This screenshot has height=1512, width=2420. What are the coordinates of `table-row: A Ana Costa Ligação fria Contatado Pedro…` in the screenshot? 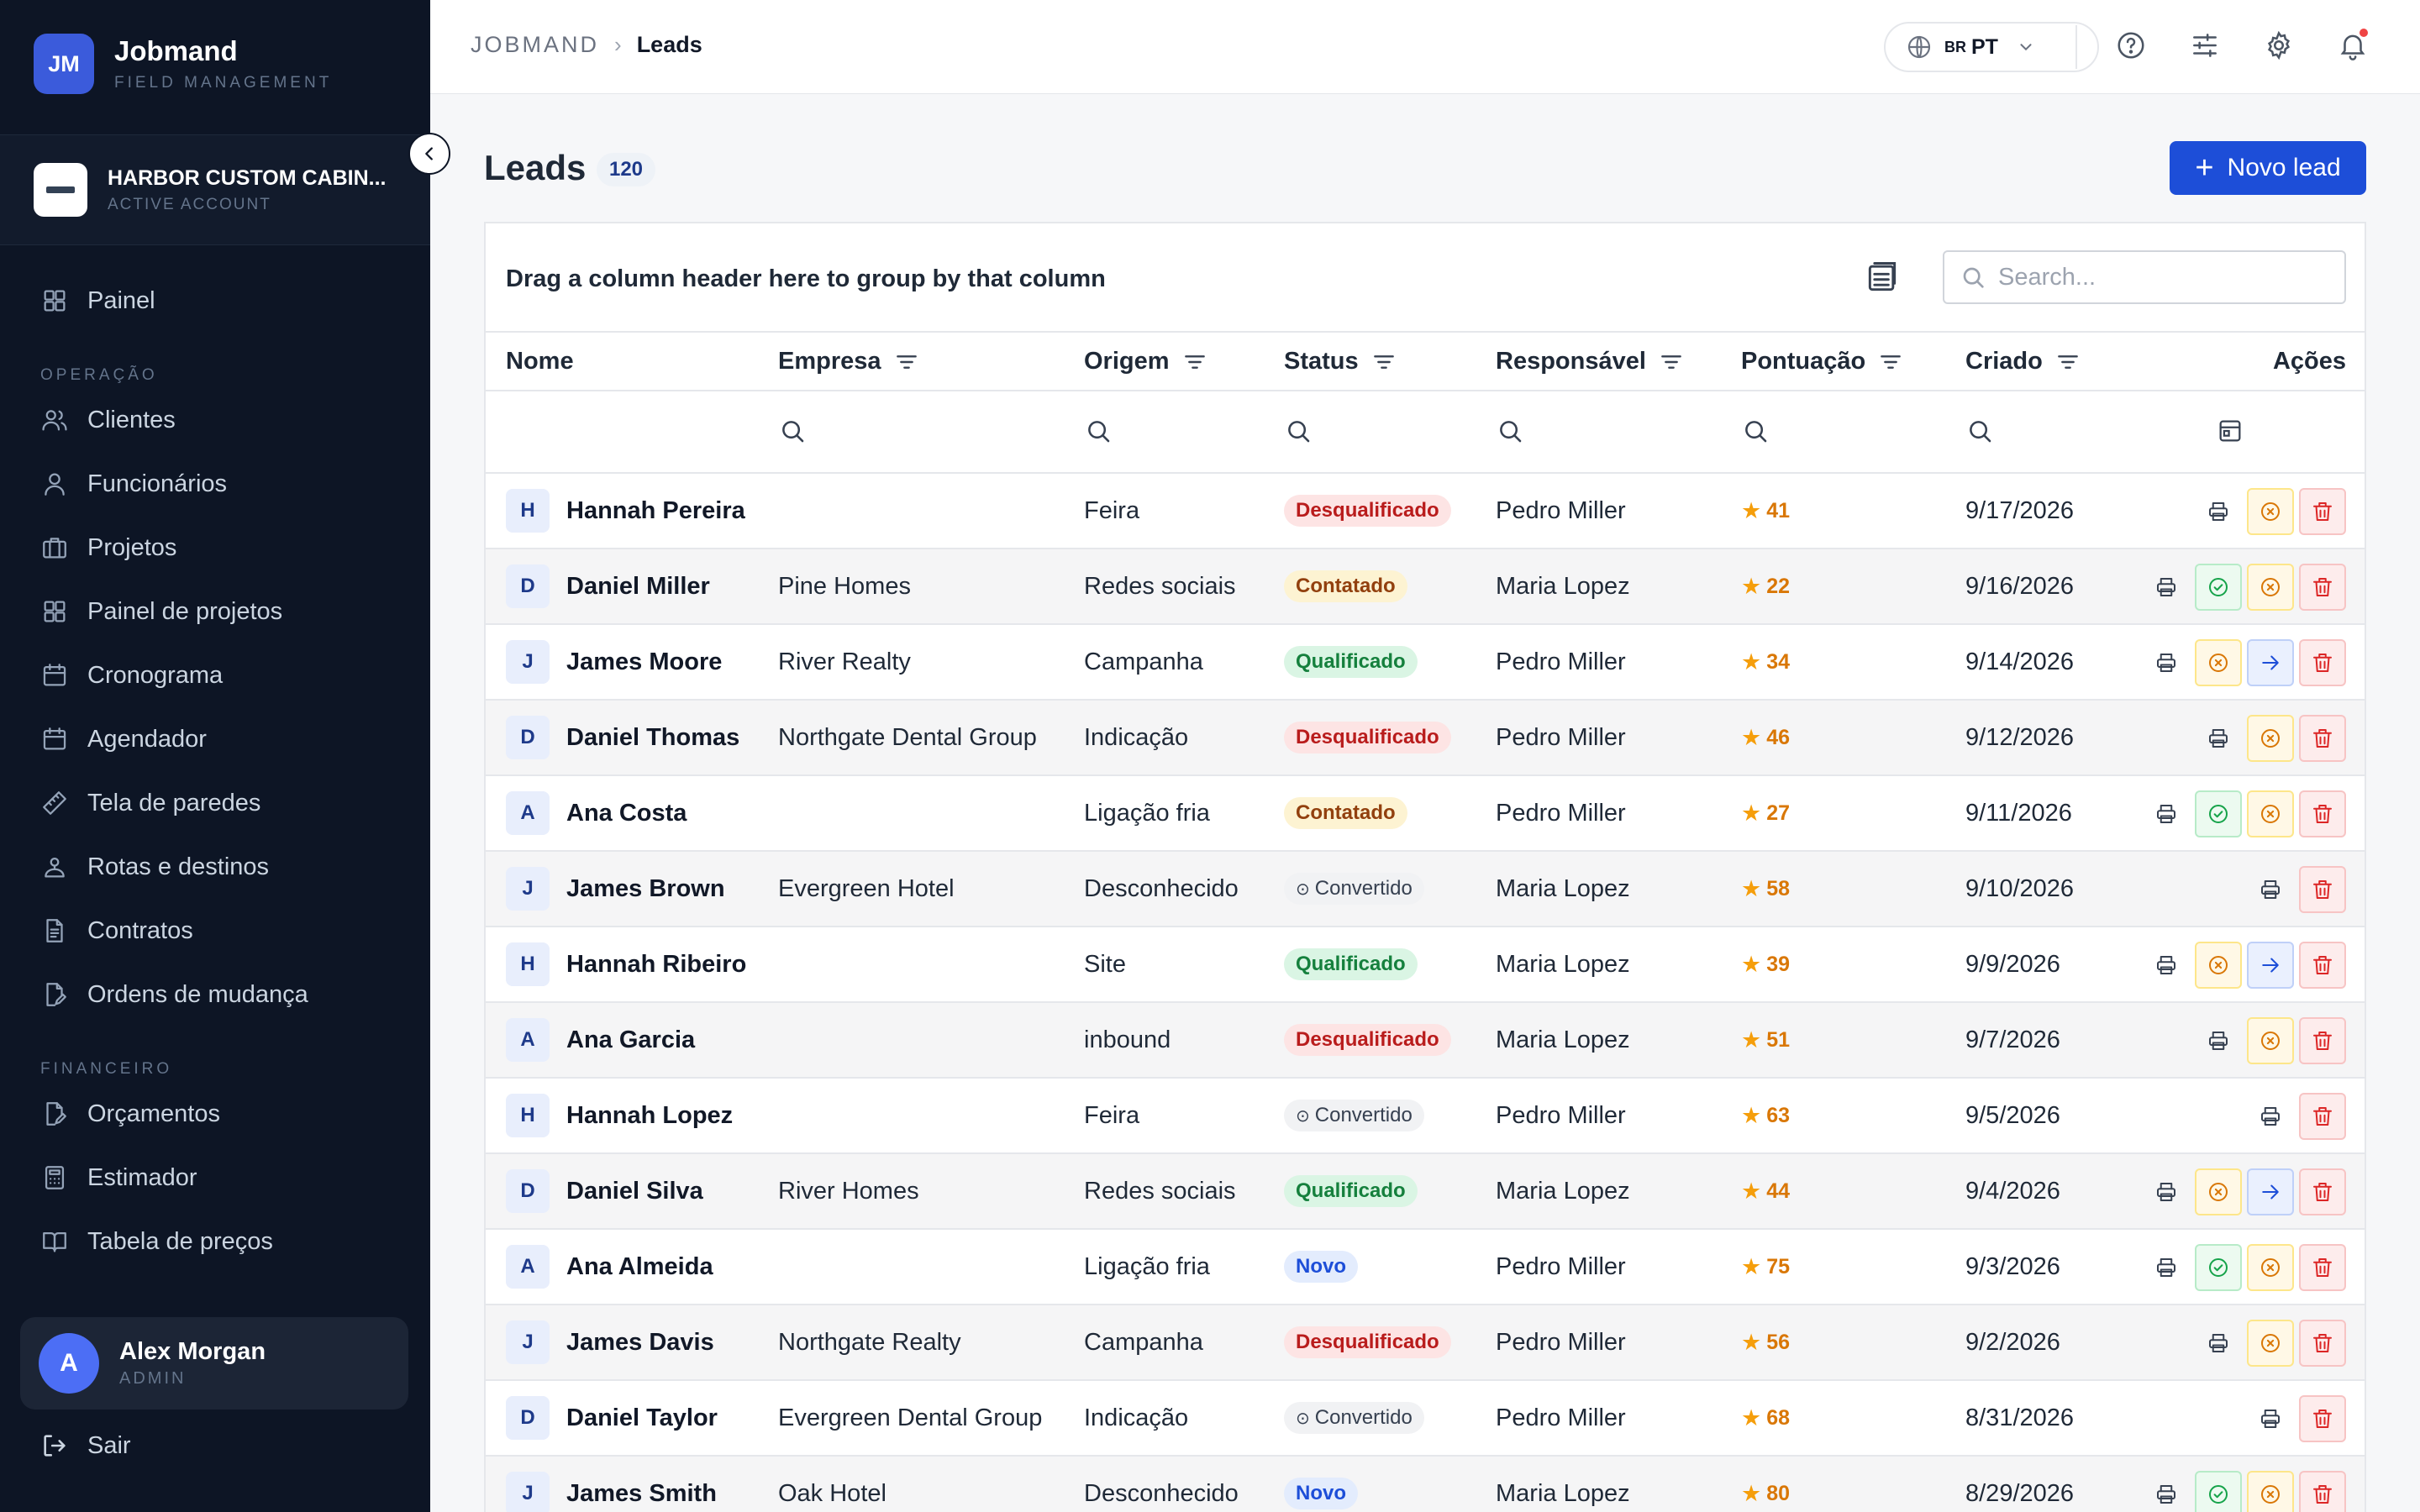 It's located at (1425, 814).